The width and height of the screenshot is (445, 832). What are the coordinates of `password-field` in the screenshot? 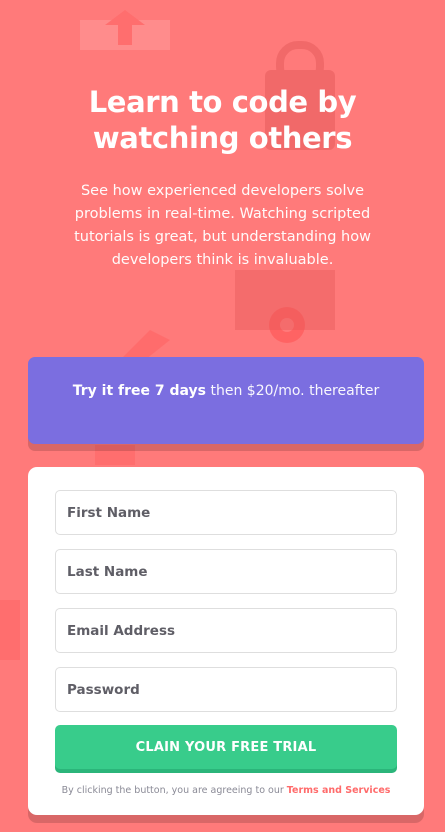 It's located at (226, 689).